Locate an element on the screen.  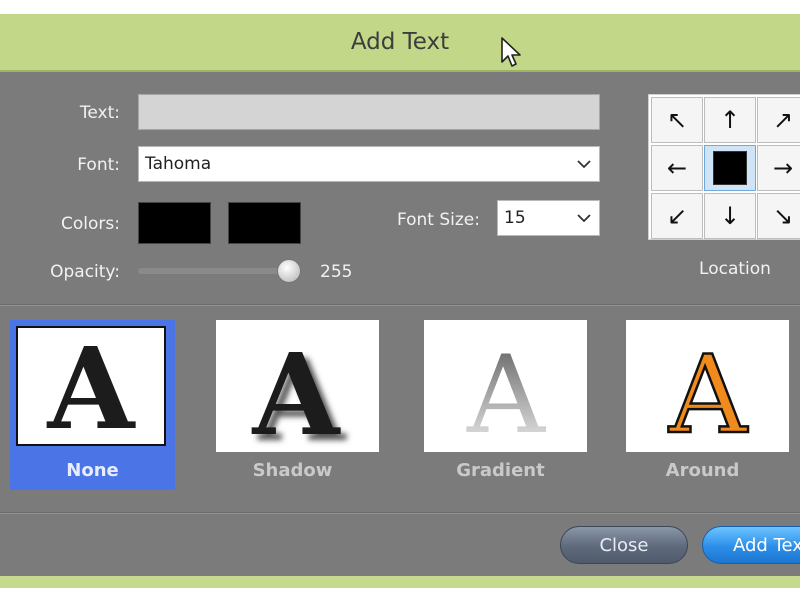
style-preview-gradient: A is located at coordinates (505, 386).